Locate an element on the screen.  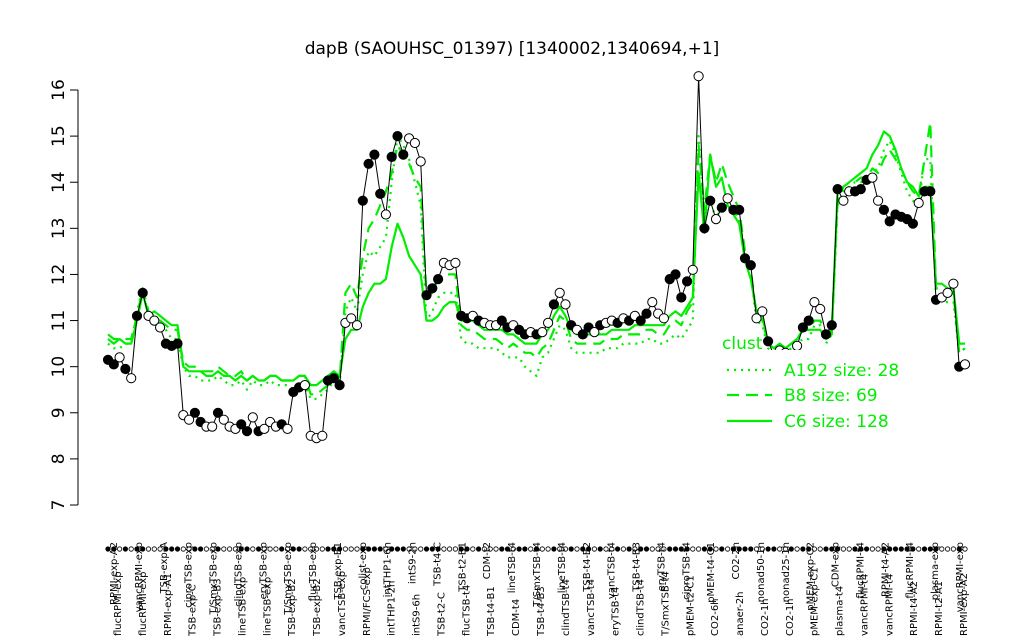
x-label-bottom: RPMI/FCS-exp is located at coordinates (367, 601).